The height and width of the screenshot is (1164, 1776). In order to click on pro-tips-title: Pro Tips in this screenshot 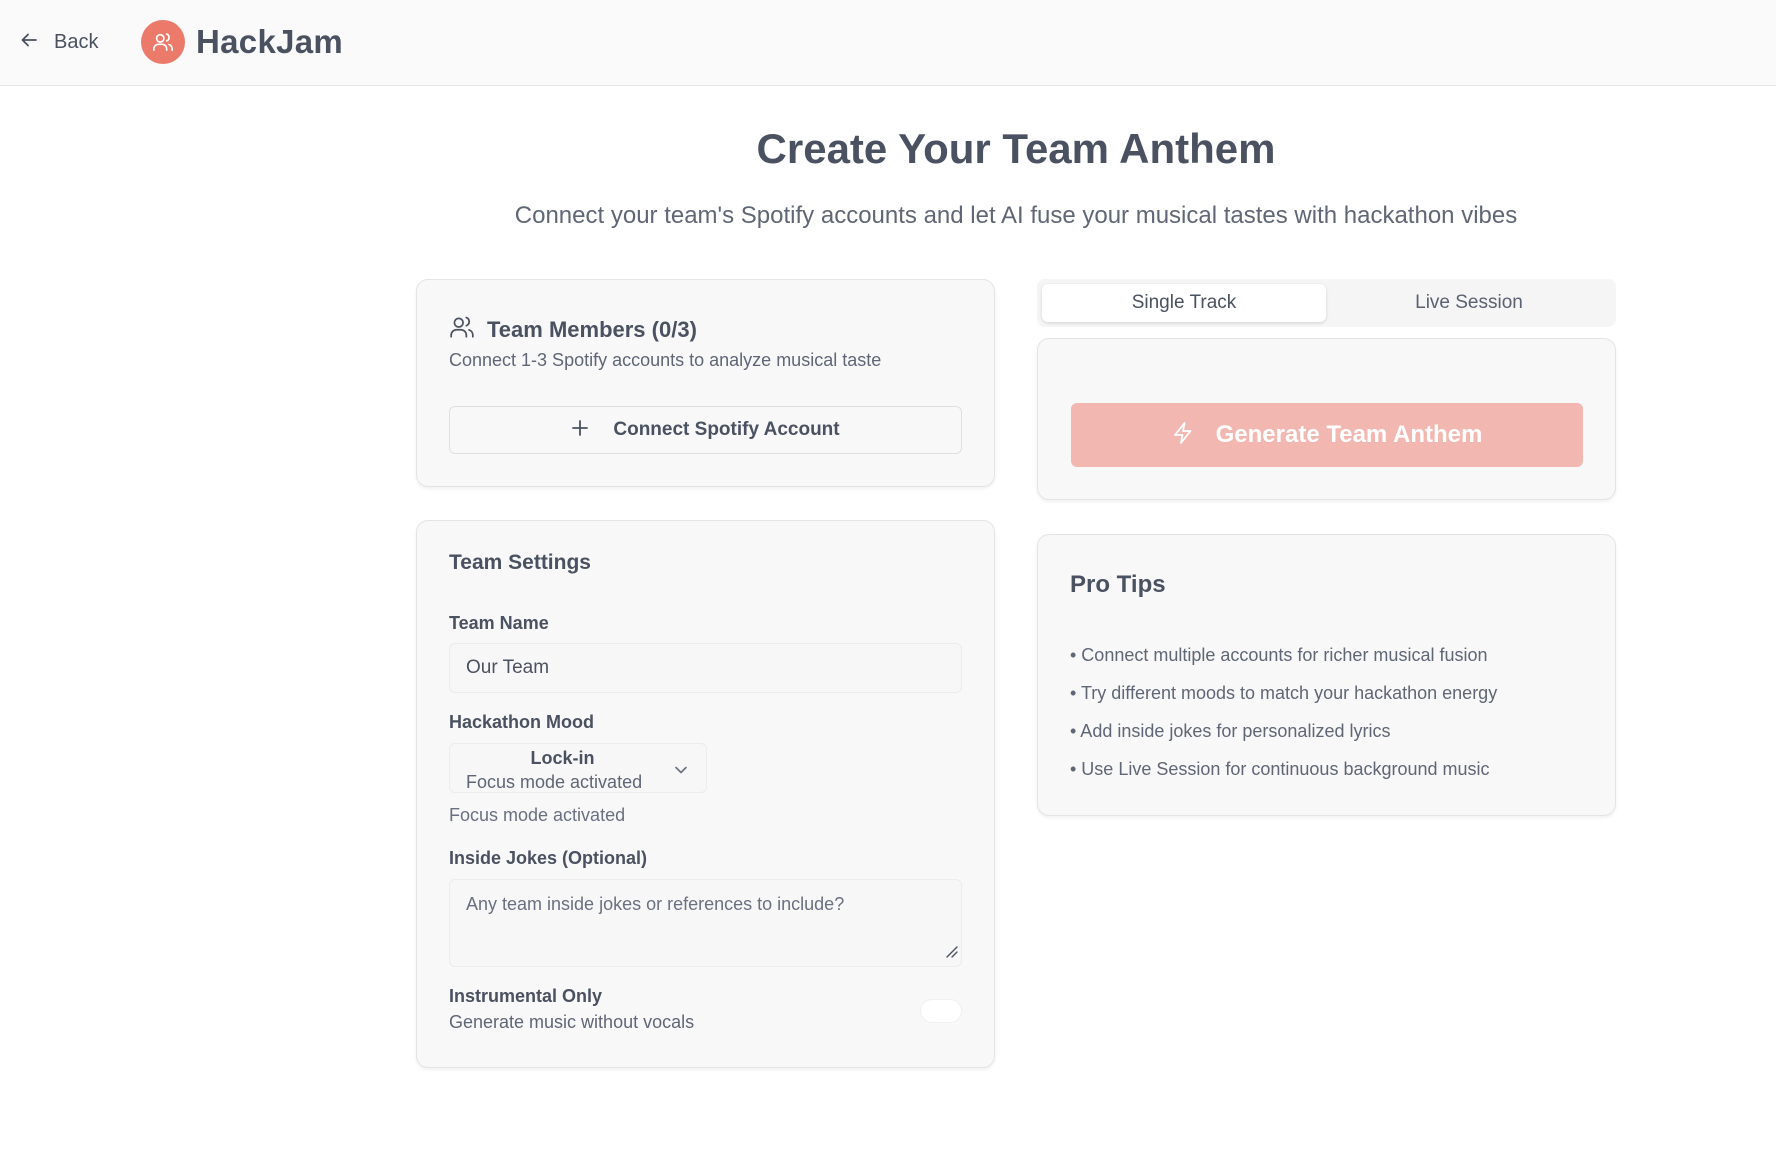, I will do `click(1118, 584)`.